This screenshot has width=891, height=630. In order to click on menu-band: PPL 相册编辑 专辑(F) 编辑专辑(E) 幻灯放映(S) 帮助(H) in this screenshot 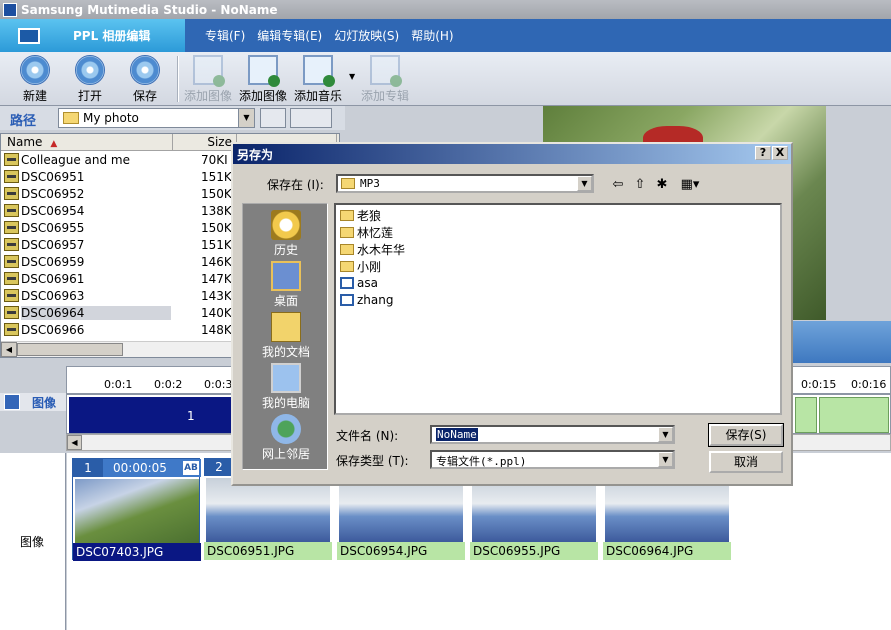, I will do `click(445, 35)`.